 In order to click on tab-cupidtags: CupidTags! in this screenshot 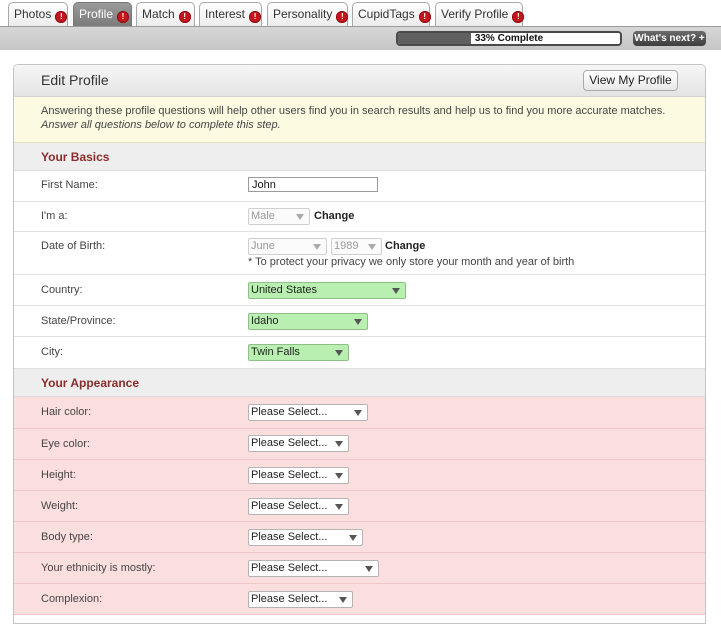, I will do `click(391, 14)`.